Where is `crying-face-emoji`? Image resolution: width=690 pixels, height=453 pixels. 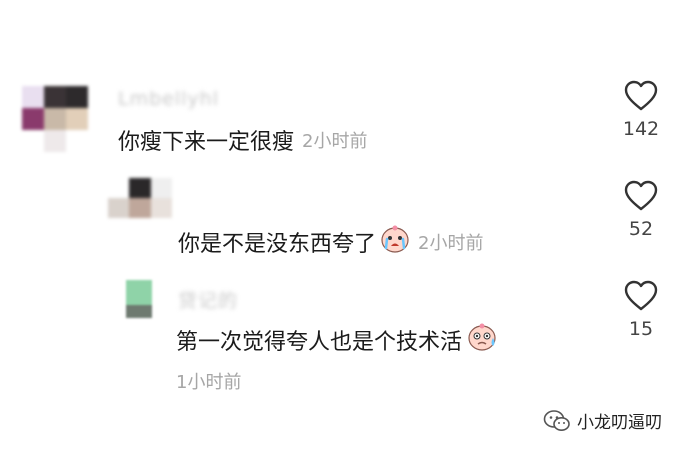
crying-face-emoji is located at coordinates (395, 242).